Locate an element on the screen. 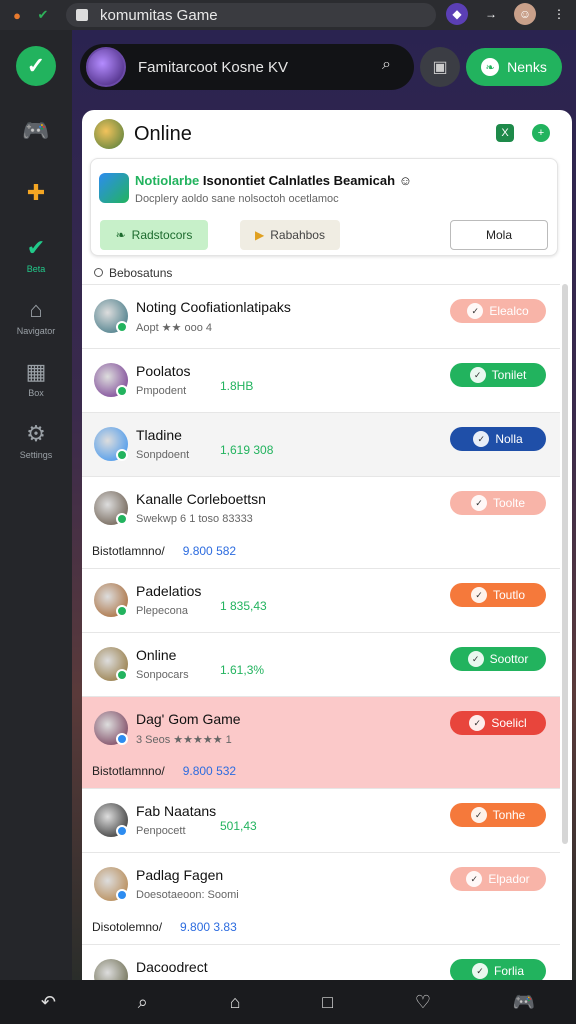  leaf-icon: ❧ is located at coordinates (120, 235).